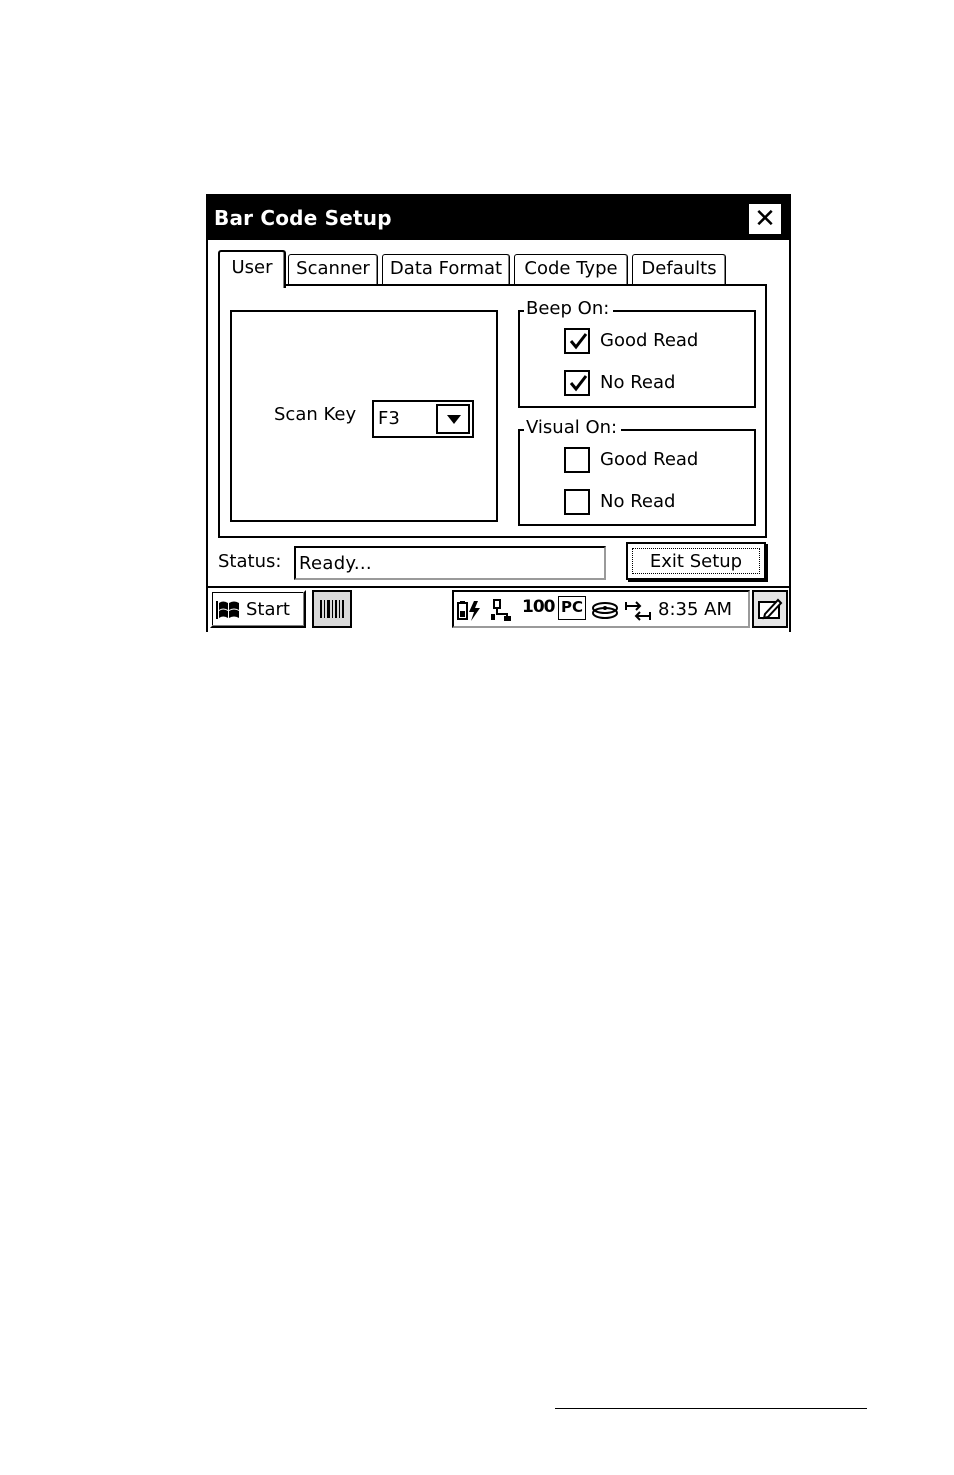  What do you see at coordinates (569, 308) in the screenshot?
I see `beep-on-legend: Beep On:` at bounding box center [569, 308].